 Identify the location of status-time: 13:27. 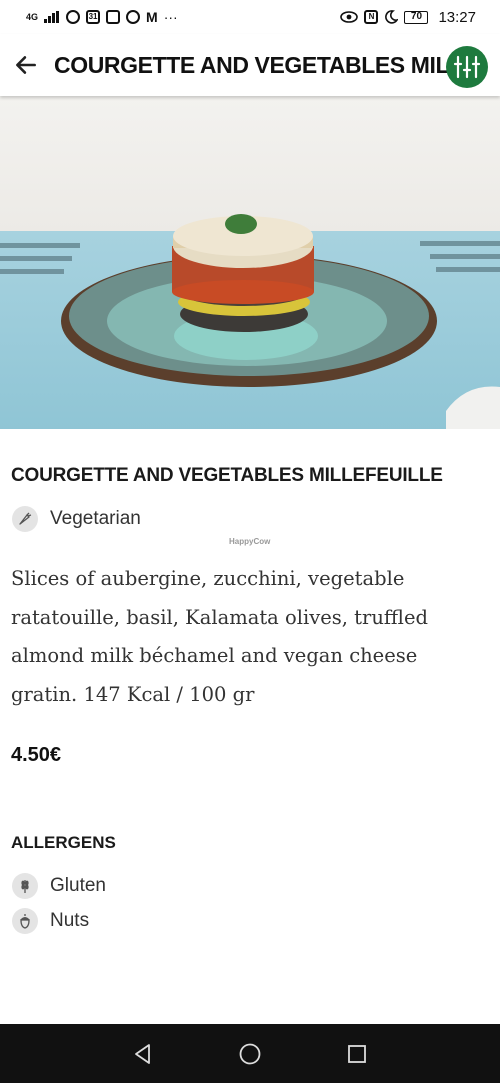
(457, 17).